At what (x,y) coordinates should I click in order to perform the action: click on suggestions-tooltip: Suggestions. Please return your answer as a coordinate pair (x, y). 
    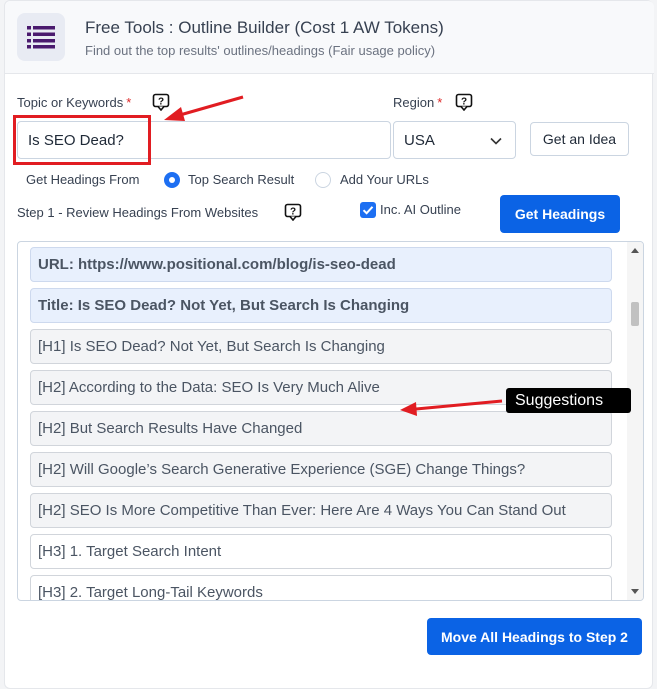
    Looking at the image, I should click on (568, 400).